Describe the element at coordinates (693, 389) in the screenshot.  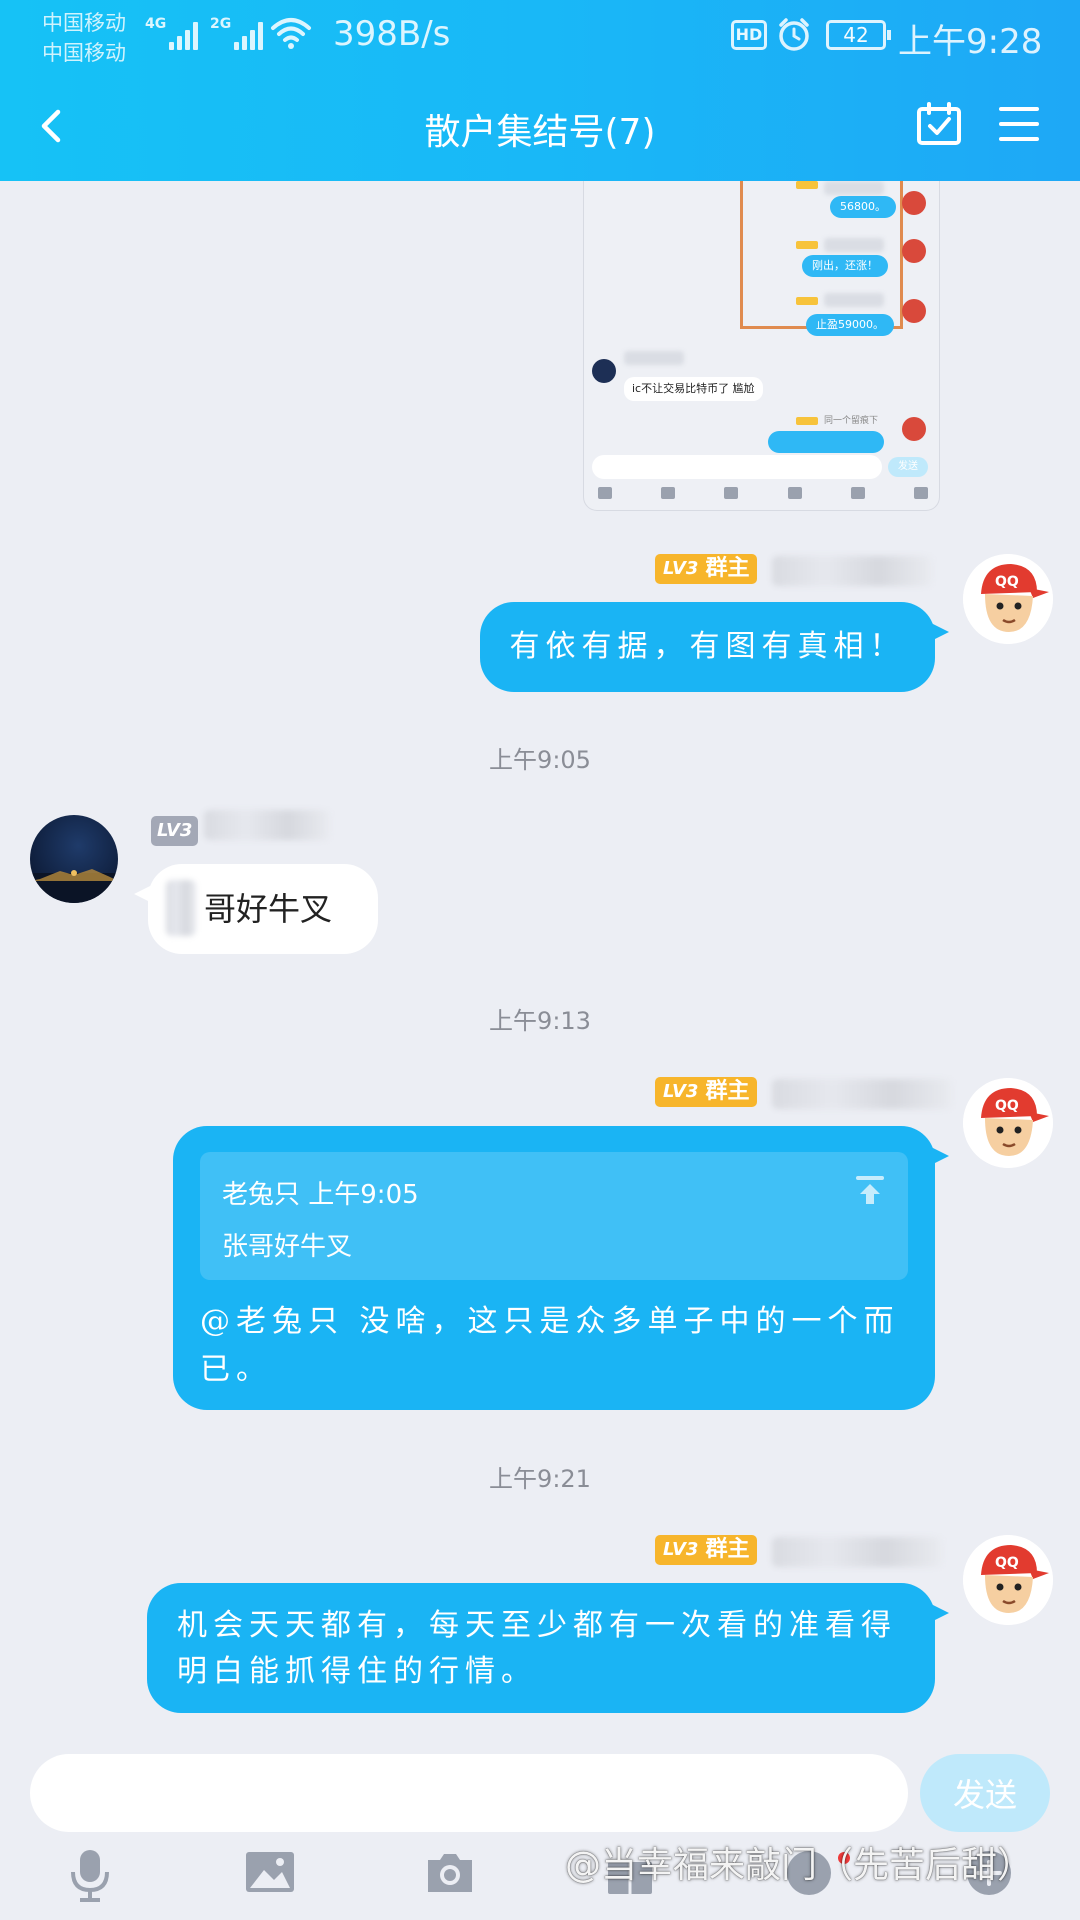
I see `mini-other-message: ic不让交易比特币了 尴尬` at that location.